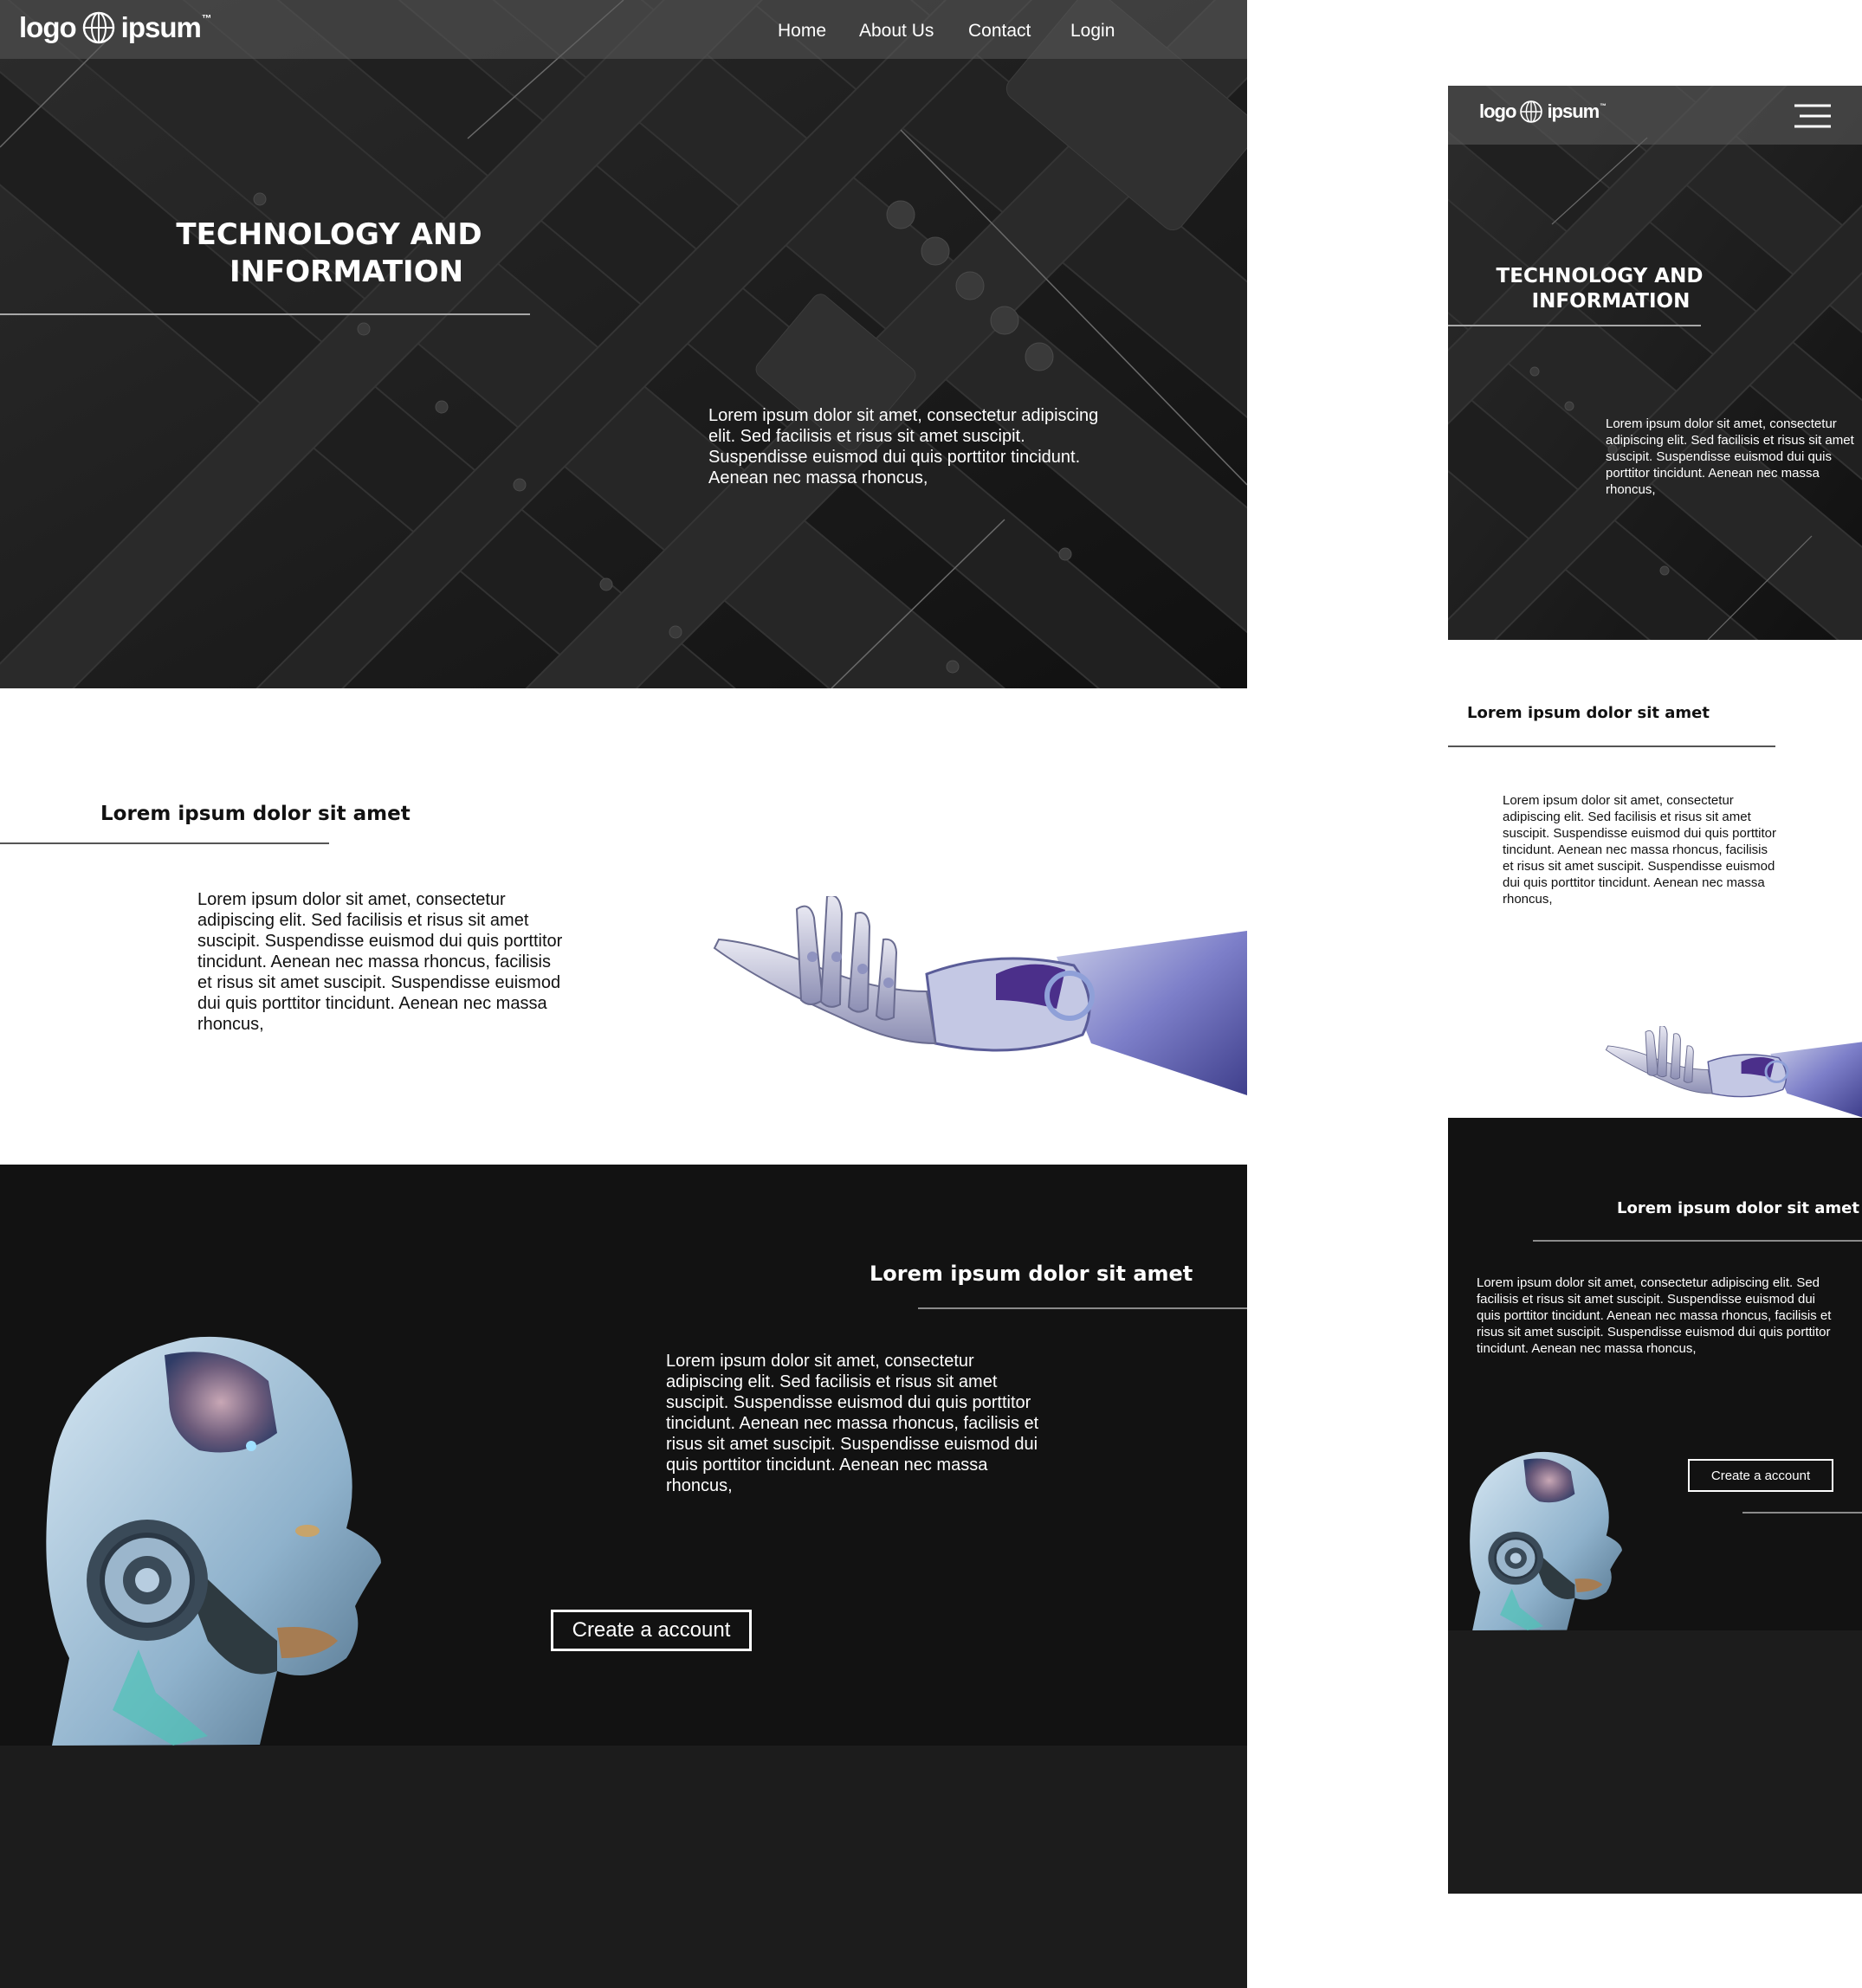 This screenshot has width=1862, height=1988. I want to click on mobile-robot-head-image, so click(1546, 1540).